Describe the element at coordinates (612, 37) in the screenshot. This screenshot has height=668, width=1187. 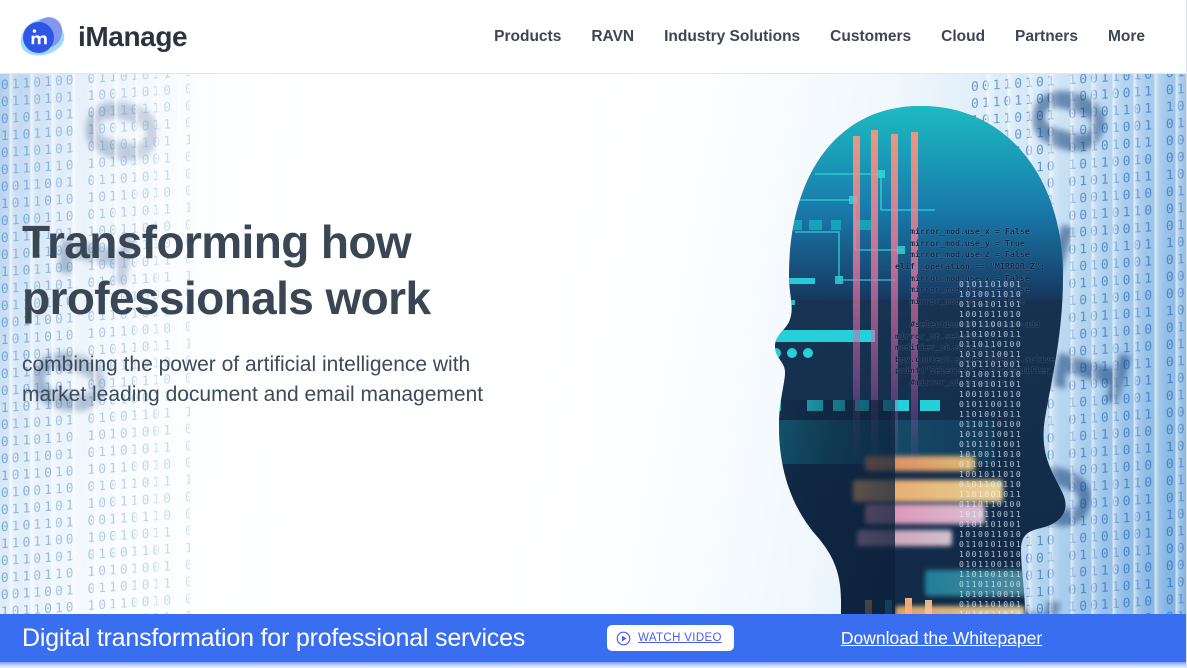
I see `nav-item-ravn: RAVN` at that location.